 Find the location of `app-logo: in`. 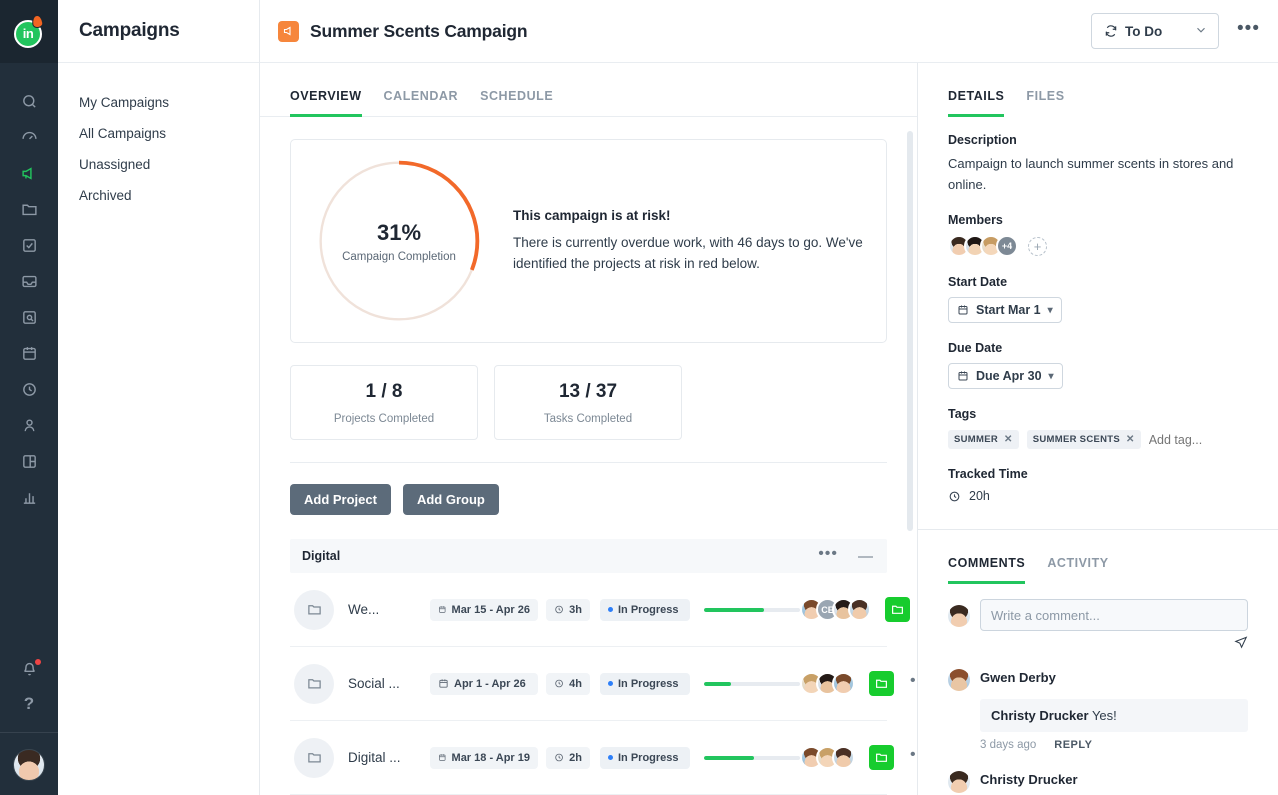

app-logo: in is located at coordinates (29, 31).